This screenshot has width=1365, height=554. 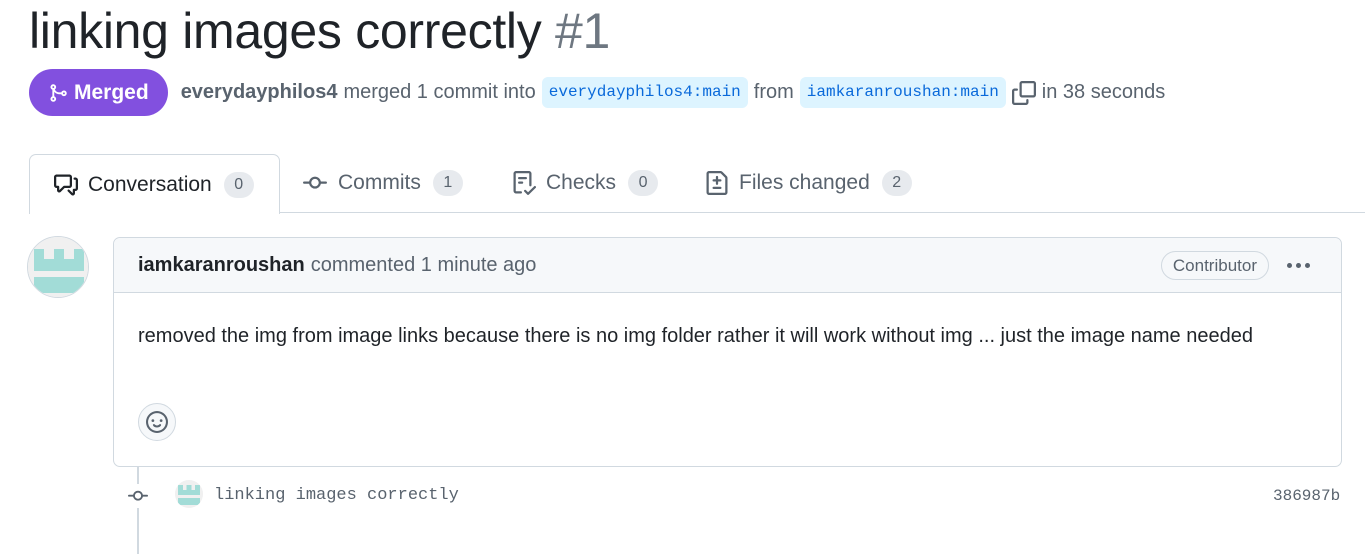 What do you see at coordinates (583, 31) in the screenshot?
I see `pr-number: #1` at bounding box center [583, 31].